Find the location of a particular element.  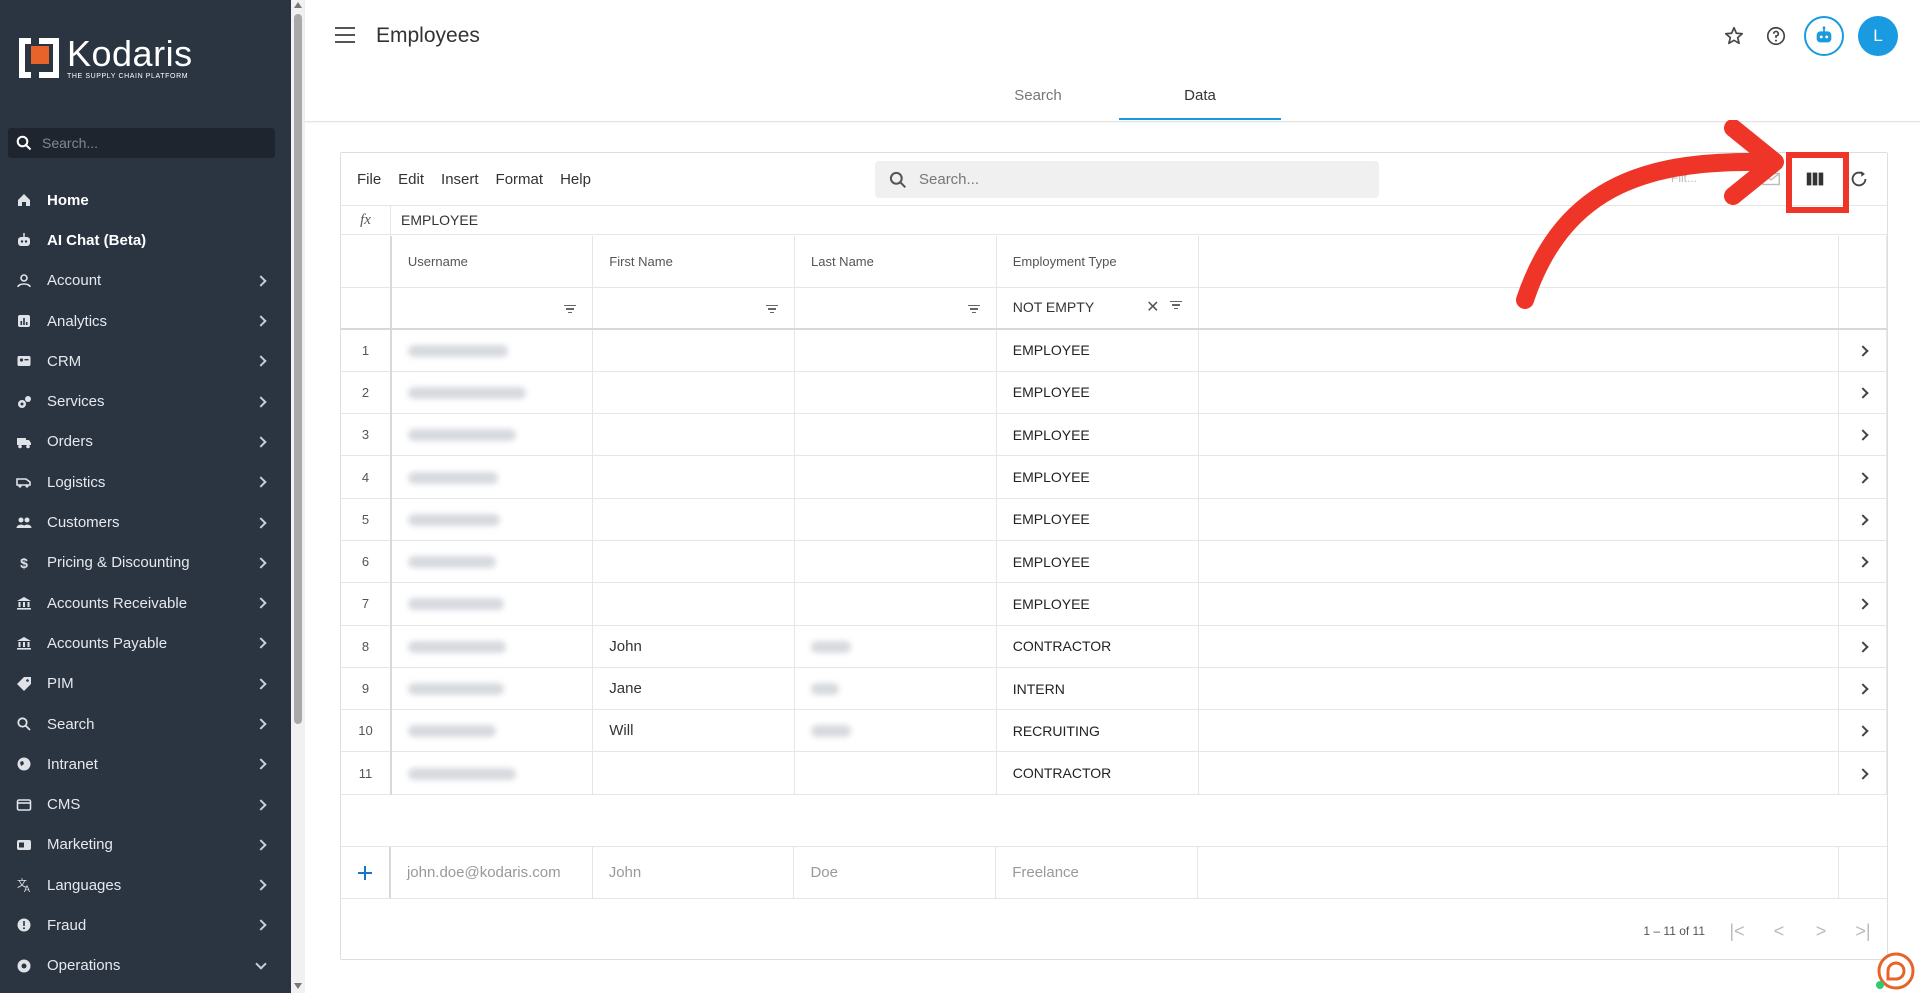

menu-help: Help is located at coordinates (575, 179).